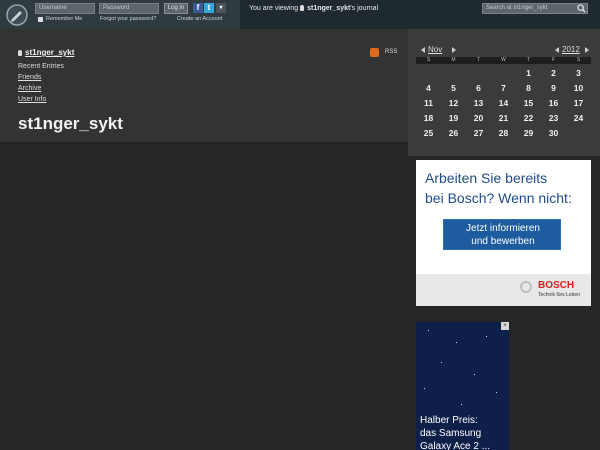  Describe the element at coordinates (556, 285) in the screenshot. I see `ad-brand-name: BOSCH` at that location.